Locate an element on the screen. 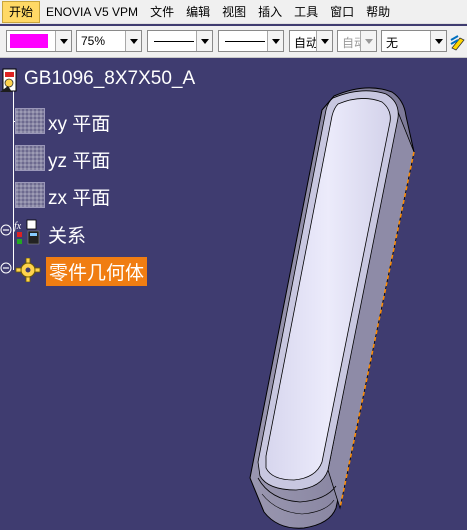 The height and width of the screenshot is (530, 467). menu-edit: 编辑 is located at coordinates (198, 12).